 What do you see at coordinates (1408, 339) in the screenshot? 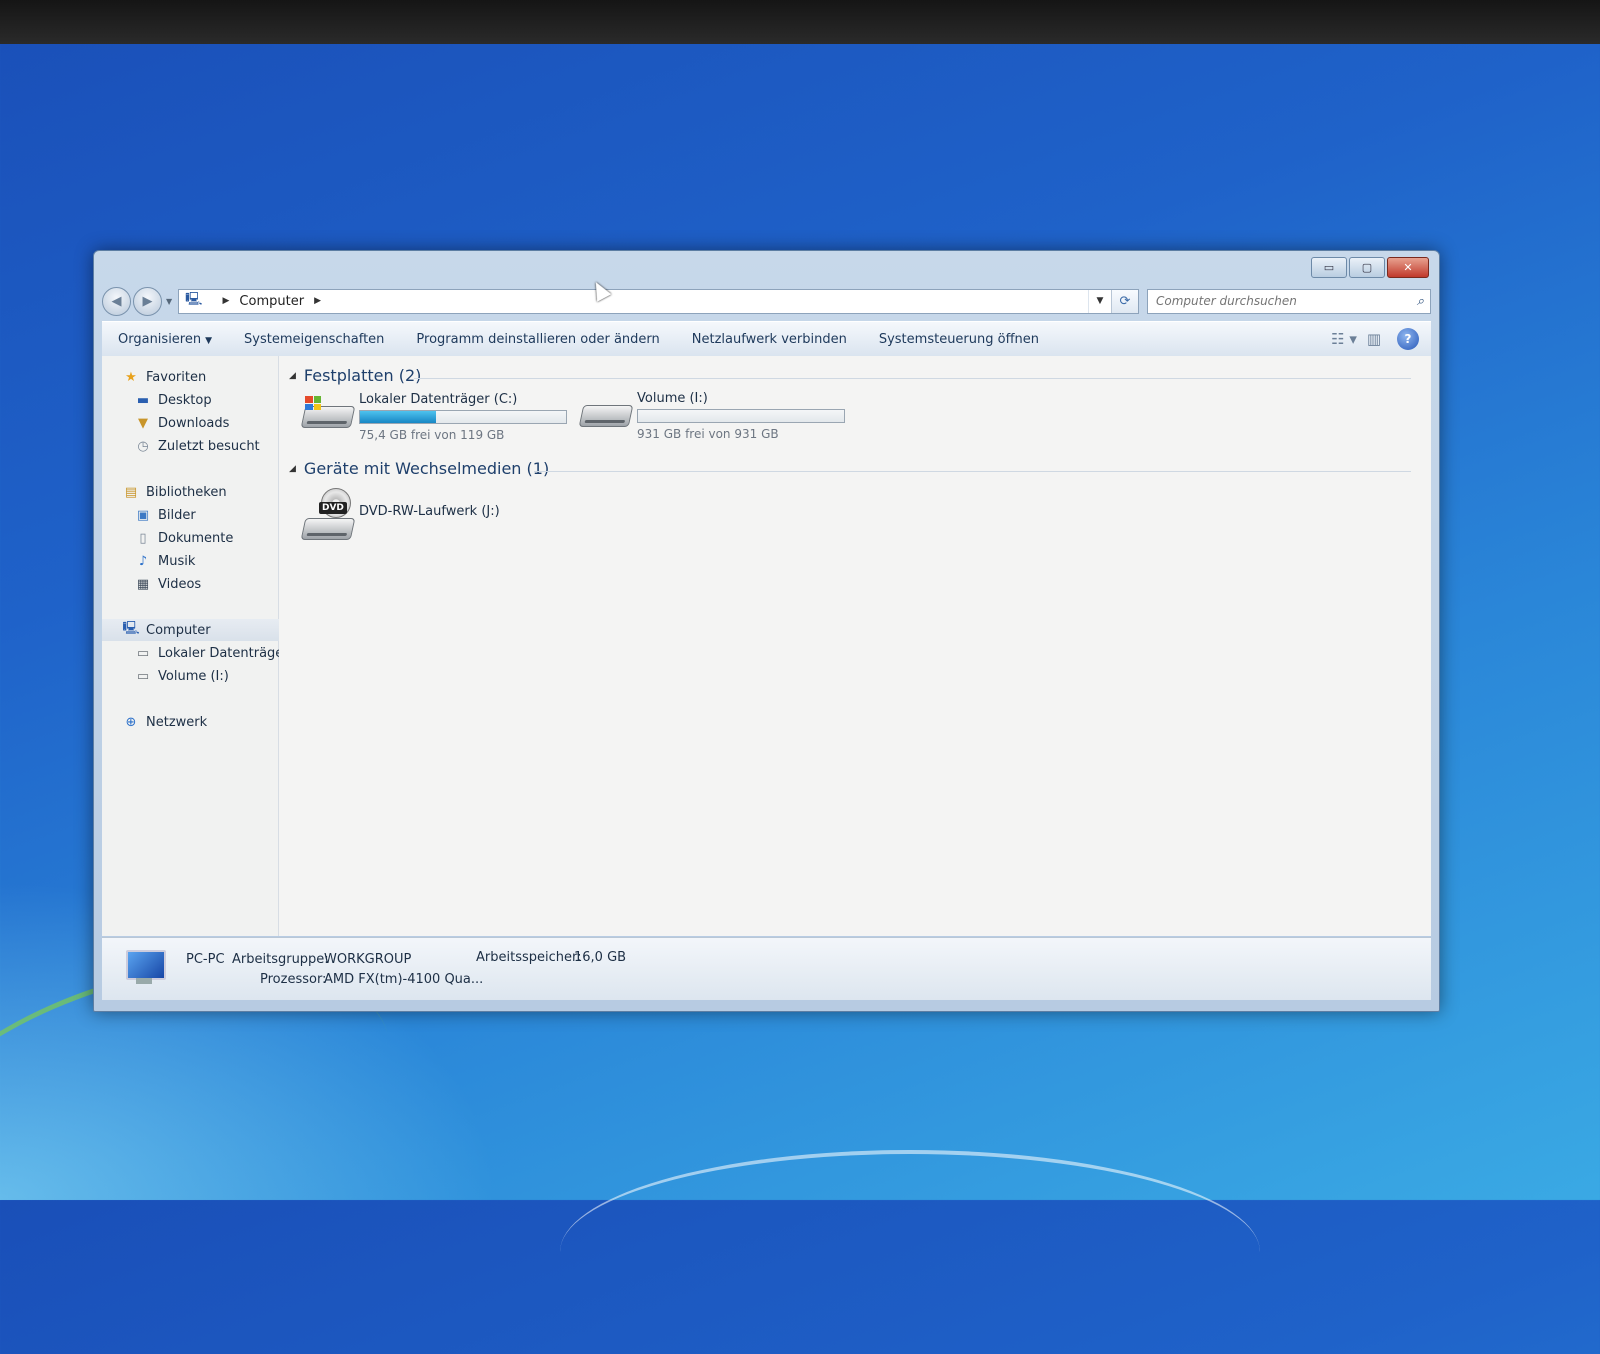
I see `help-icon: ?` at bounding box center [1408, 339].